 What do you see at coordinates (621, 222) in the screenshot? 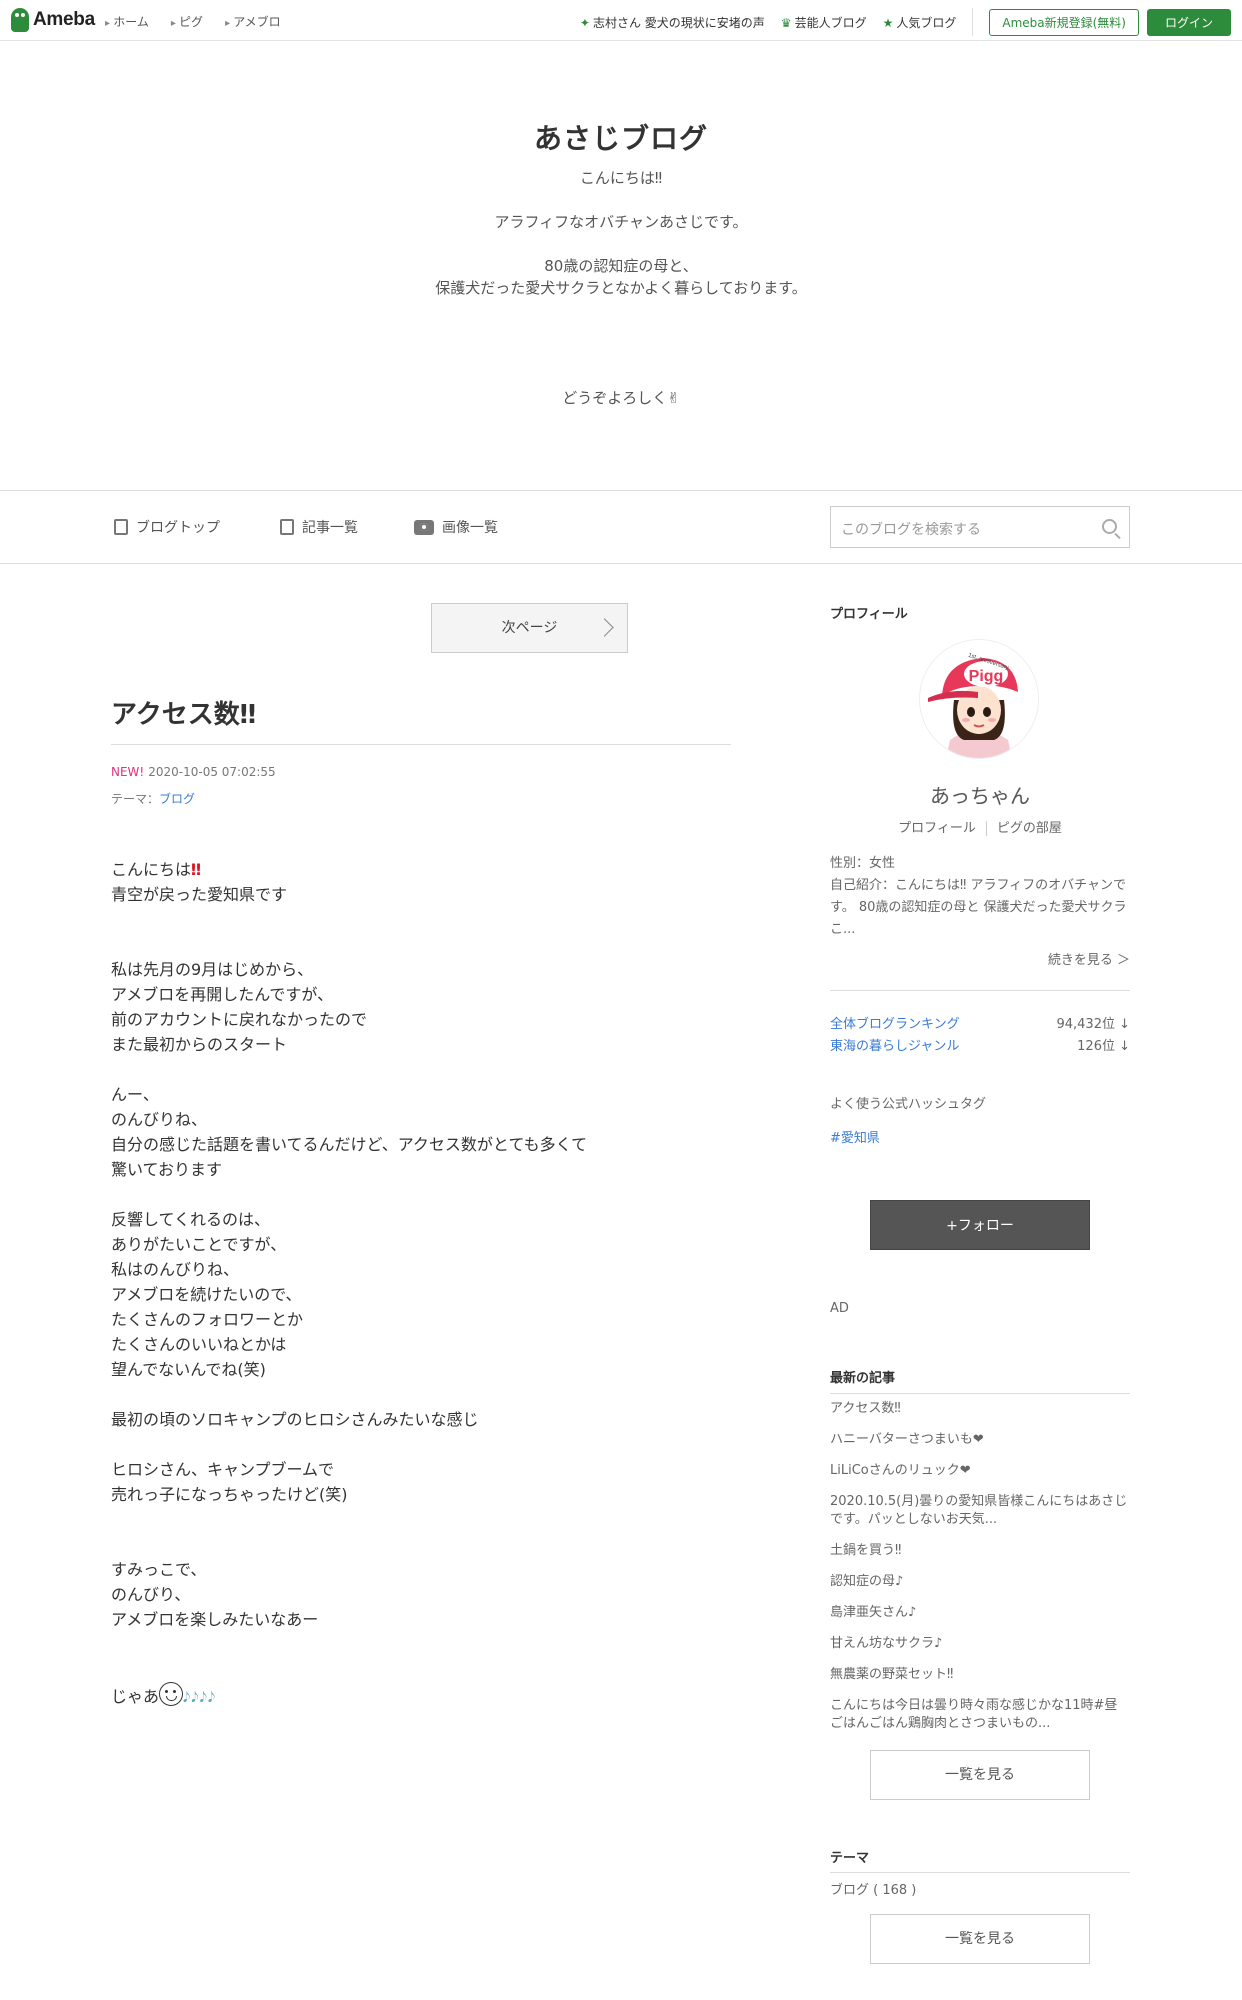
I see `desc-line: アラフィフなオバチャンあさじです。` at bounding box center [621, 222].